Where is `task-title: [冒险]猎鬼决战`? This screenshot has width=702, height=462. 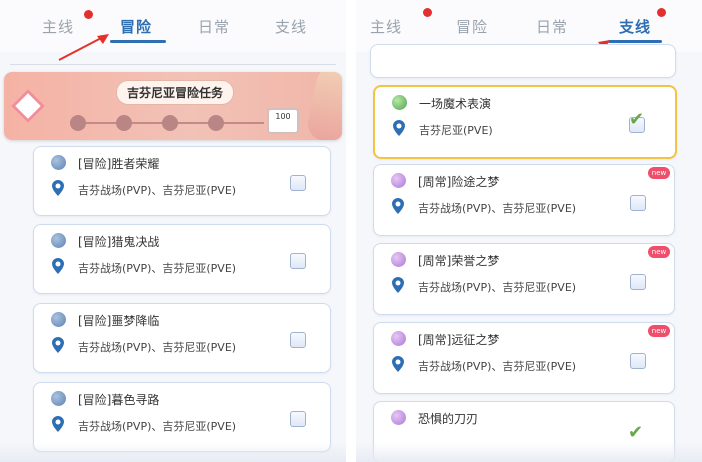 task-title: [冒险]猎鬼决战 is located at coordinates (119, 242).